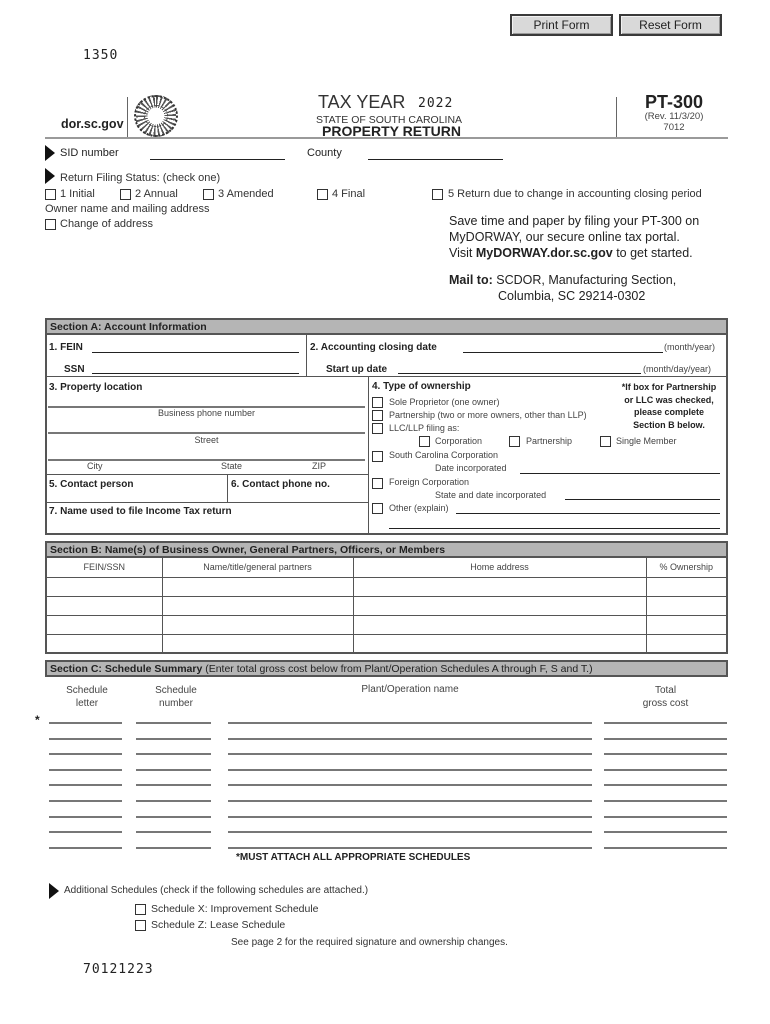 The image size is (770, 1024). I want to click on state-date-incorporated-label: State and date incorporated, so click(491, 495).